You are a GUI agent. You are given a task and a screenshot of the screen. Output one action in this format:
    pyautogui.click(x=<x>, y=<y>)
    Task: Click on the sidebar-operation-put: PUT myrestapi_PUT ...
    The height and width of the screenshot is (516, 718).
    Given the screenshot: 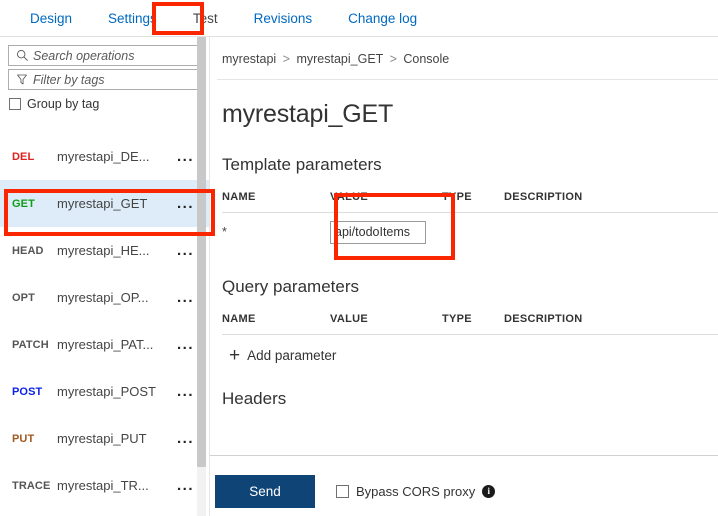 What is the action you would take?
    pyautogui.click(x=105, y=438)
    